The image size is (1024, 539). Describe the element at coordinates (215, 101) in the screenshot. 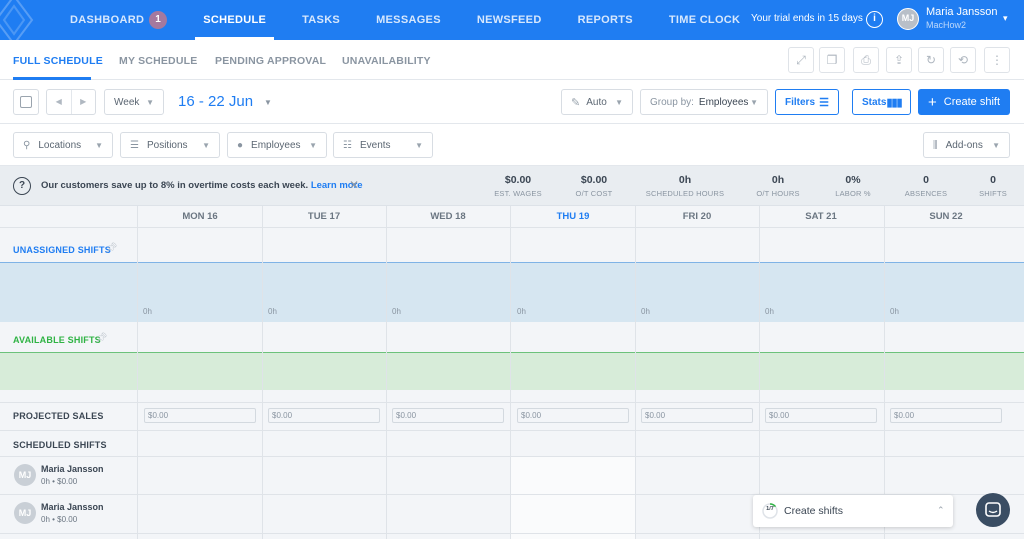

I see `date-range: 16 - 22 Jun` at that location.